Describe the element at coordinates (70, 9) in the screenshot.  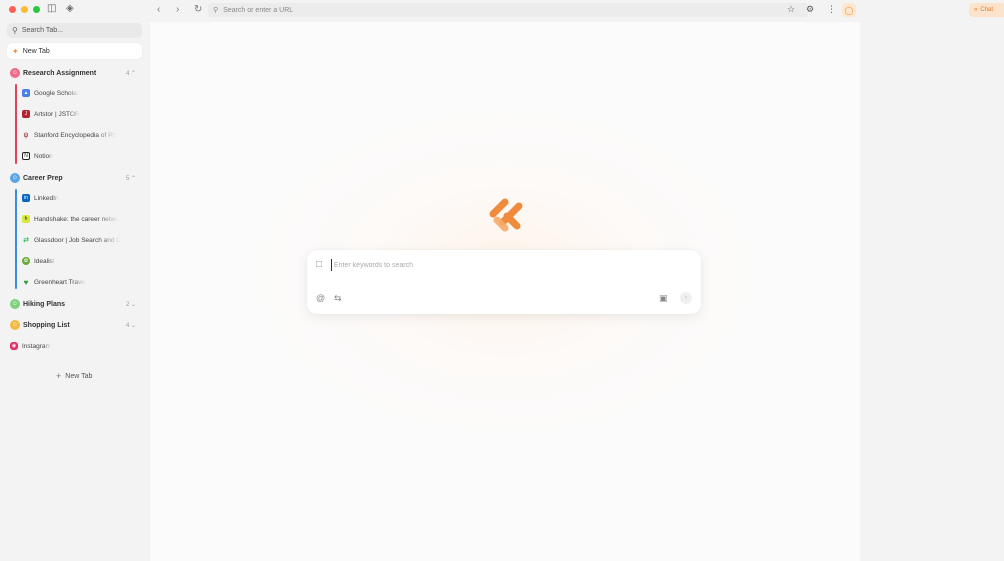
I see `layers-icon: ◈` at that location.